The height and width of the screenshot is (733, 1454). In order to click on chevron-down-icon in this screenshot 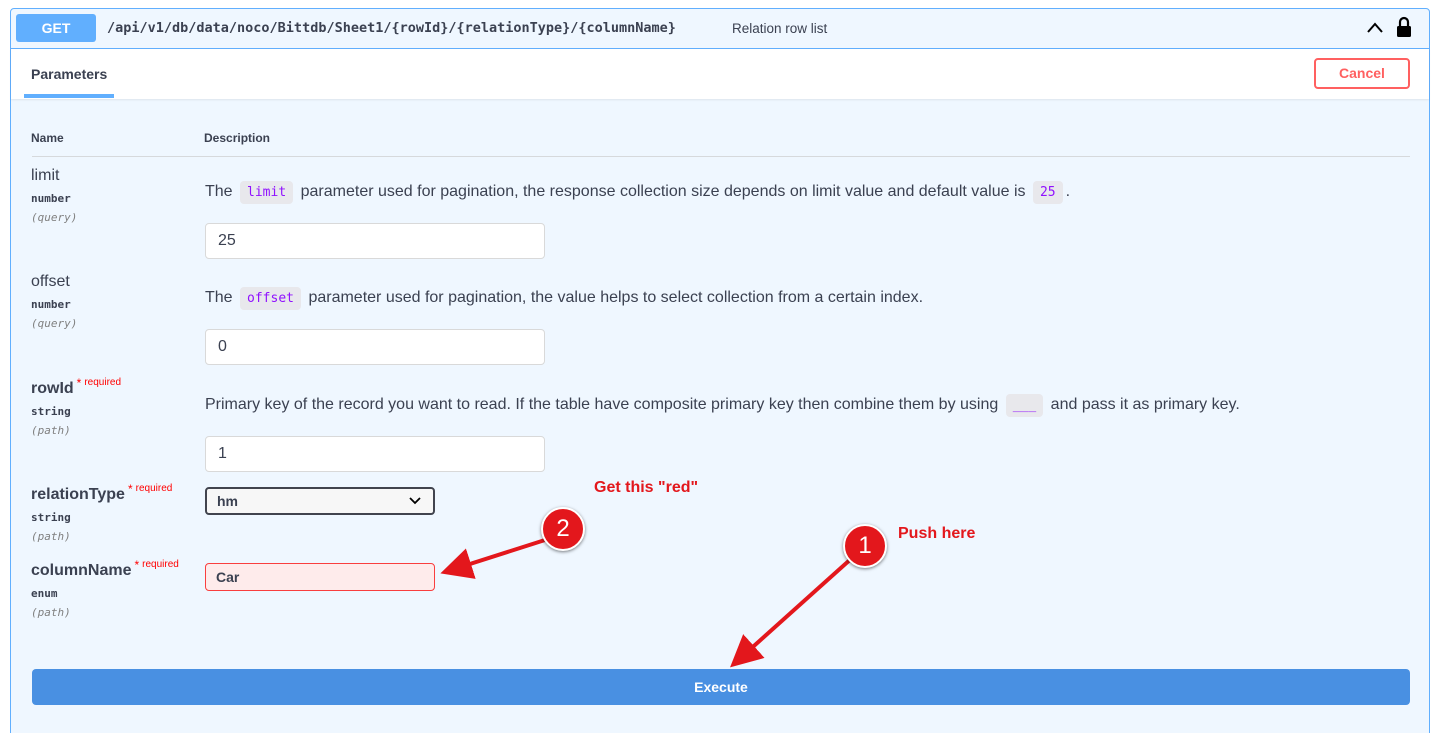, I will do `click(415, 501)`.